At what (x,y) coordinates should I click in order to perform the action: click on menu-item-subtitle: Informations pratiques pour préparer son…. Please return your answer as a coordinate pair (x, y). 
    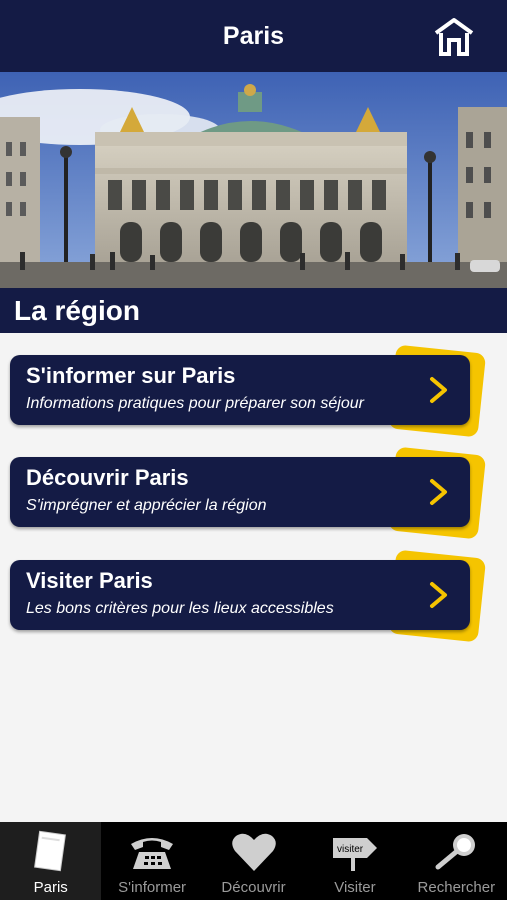
    Looking at the image, I should click on (195, 403).